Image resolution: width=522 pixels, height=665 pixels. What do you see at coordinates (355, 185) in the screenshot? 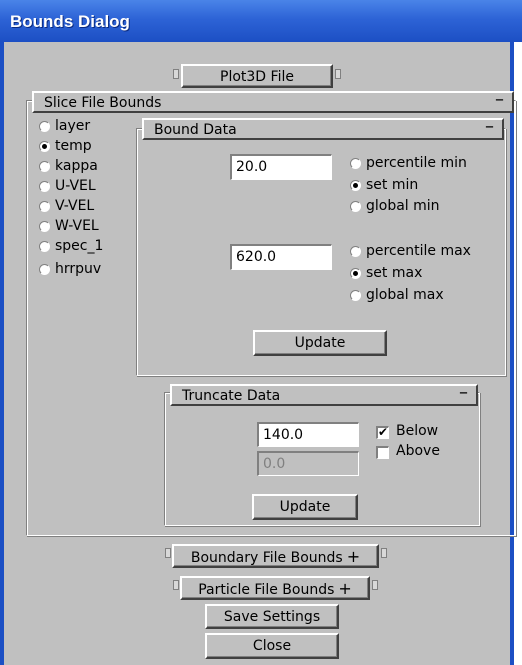
I see `radio-set-min` at bounding box center [355, 185].